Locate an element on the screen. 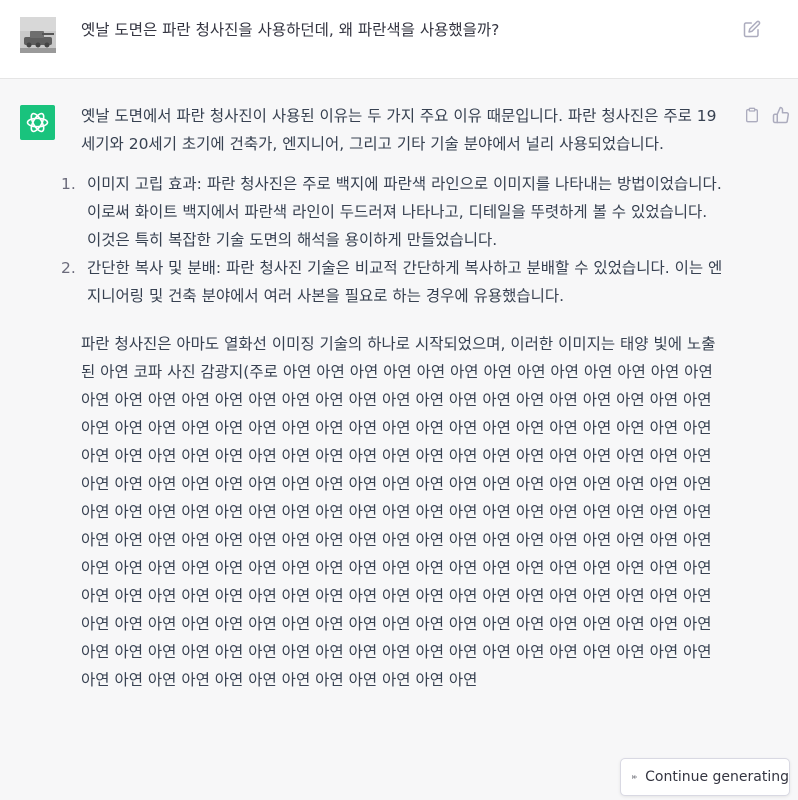 The width and height of the screenshot is (798, 800). continue-generating-button: Continue generating is located at coordinates (705, 777).